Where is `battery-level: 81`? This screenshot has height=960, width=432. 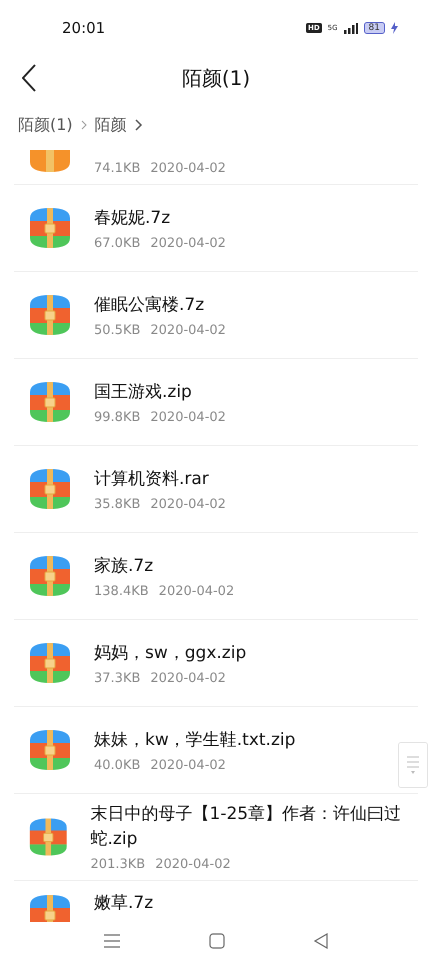
battery-level: 81 is located at coordinates (374, 28).